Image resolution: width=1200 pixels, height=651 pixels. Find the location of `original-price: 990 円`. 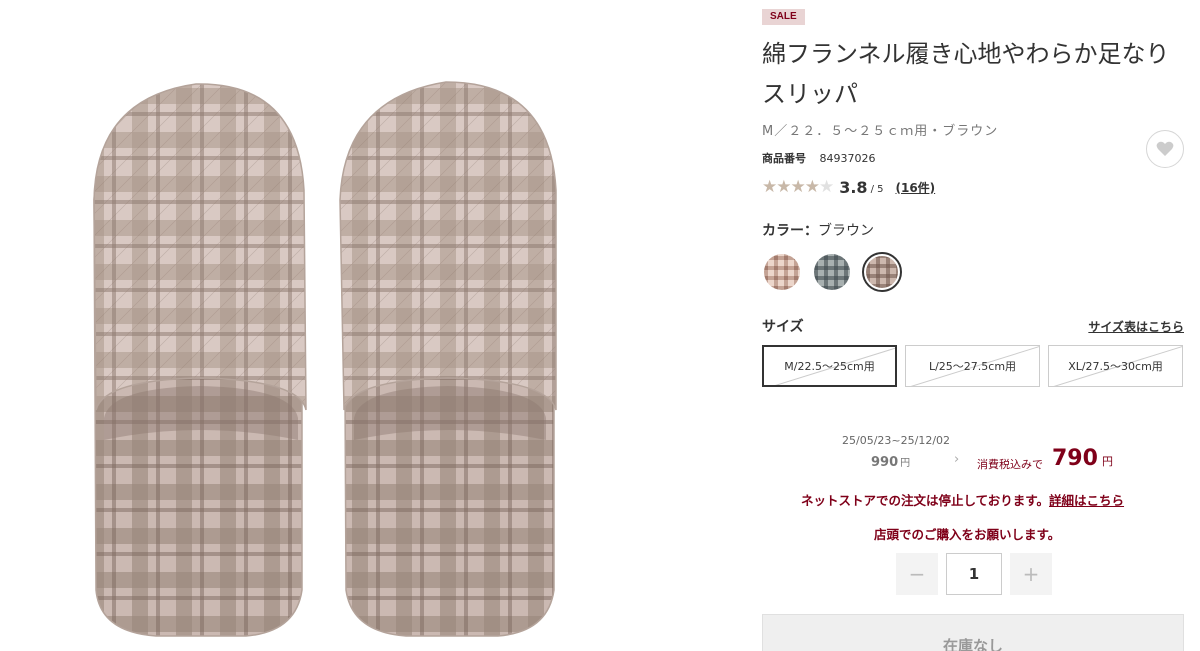

original-price: 990 円 is located at coordinates (890, 462).